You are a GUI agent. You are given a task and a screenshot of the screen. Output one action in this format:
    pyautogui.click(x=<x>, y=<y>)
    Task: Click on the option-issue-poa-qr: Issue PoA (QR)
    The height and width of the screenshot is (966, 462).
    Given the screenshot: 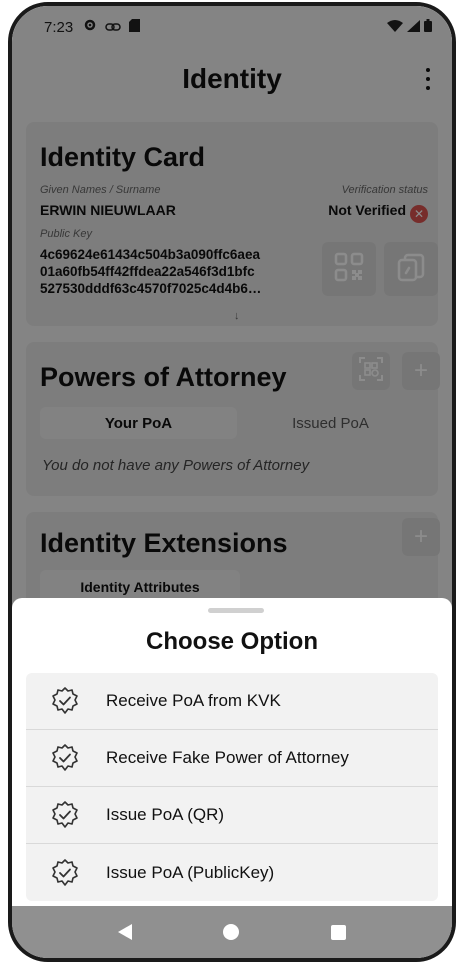 What is the action you would take?
    pyautogui.click(x=232, y=815)
    